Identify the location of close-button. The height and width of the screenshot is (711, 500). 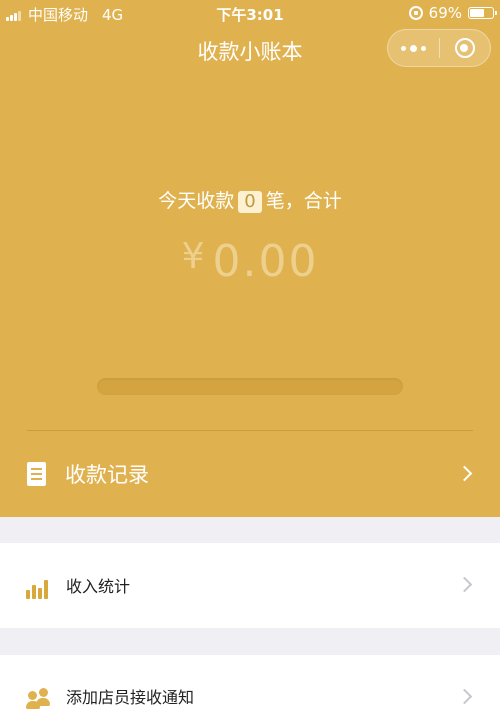
(464, 48).